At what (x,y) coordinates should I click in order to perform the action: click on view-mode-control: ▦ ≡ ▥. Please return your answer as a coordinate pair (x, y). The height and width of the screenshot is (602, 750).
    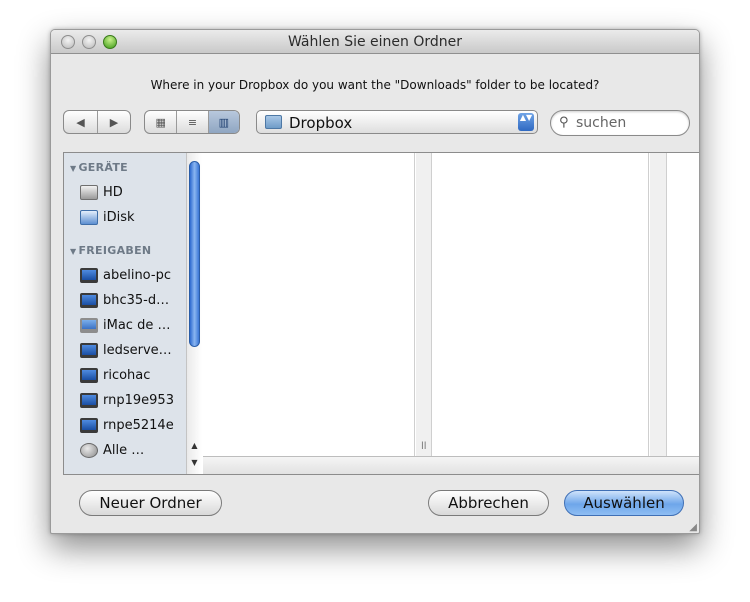
    Looking at the image, I should click on (192, 122).